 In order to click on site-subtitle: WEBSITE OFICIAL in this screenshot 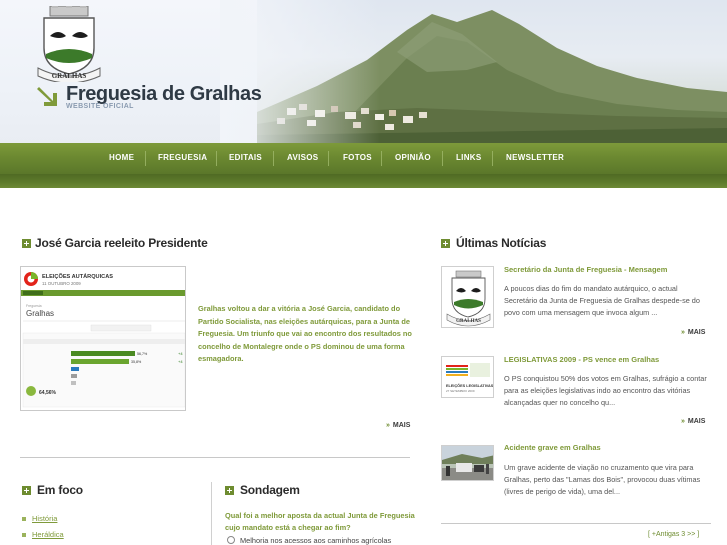, I will do `click(100, 106)`.